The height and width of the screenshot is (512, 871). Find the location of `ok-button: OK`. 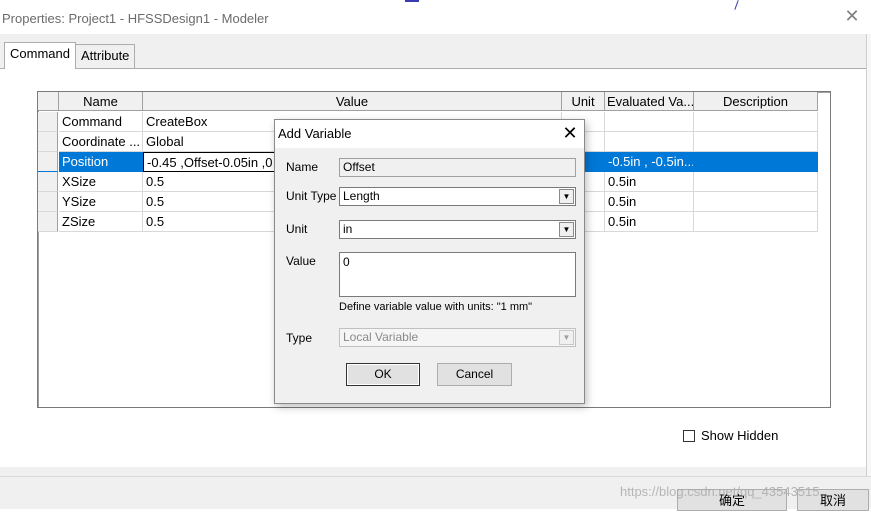

ok-button: OK is located at coordinates (383, 374).